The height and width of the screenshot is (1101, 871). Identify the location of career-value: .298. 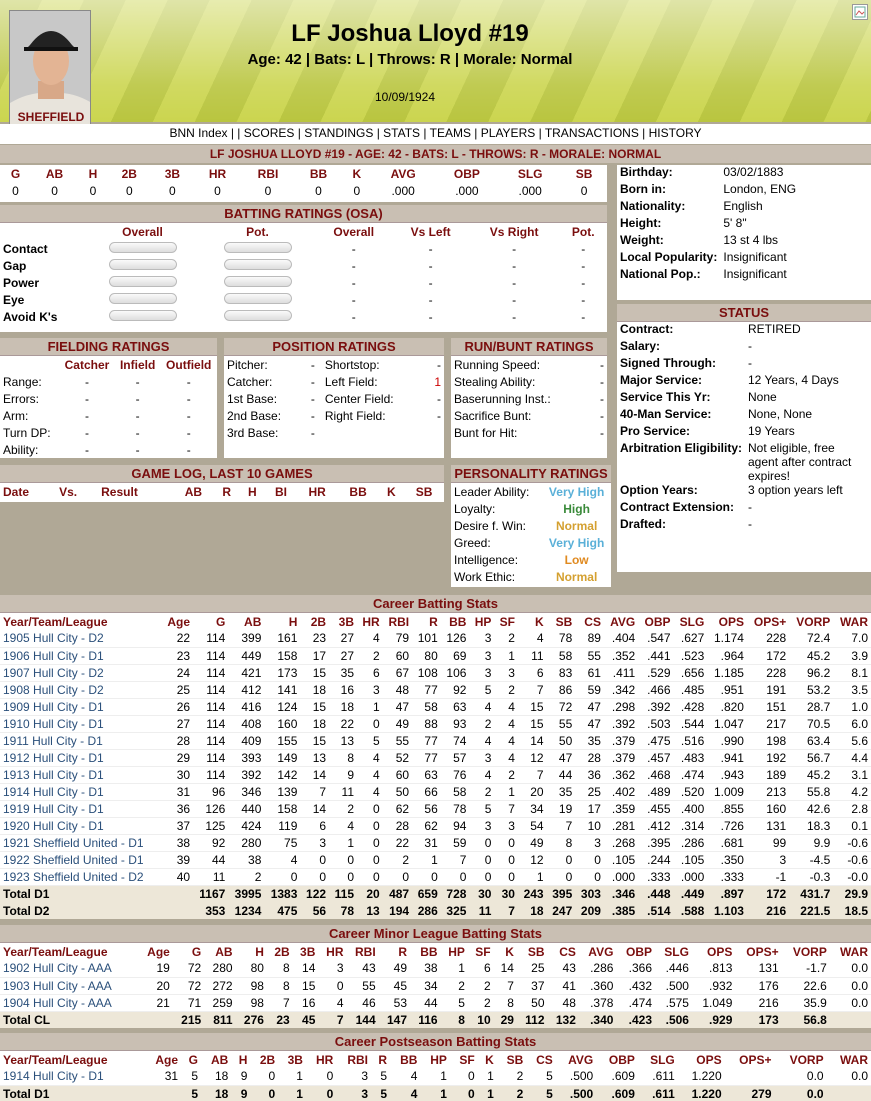
(621, 707).